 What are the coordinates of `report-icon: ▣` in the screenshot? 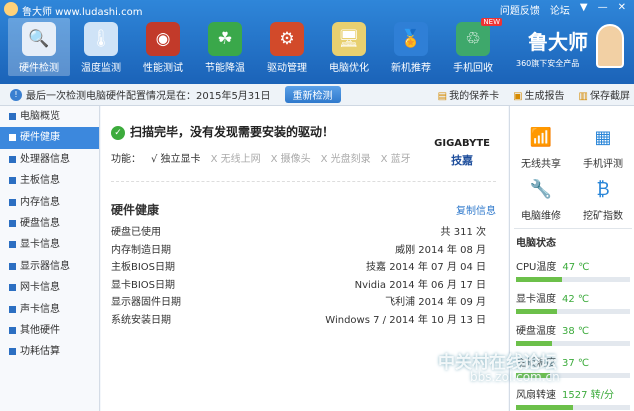 It's located at (518, 96).